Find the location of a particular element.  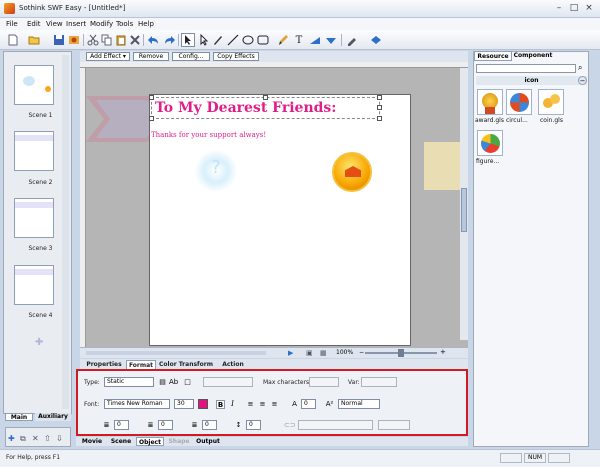

zoom-slider-knob is located at coordinates (401, 353).